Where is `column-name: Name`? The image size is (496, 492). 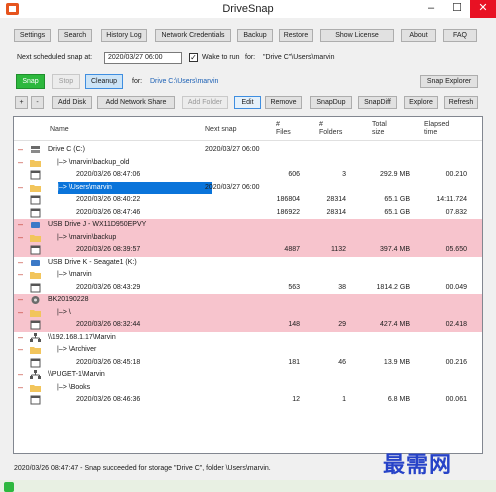 column-name: Name is located at coordinates (59, 130).